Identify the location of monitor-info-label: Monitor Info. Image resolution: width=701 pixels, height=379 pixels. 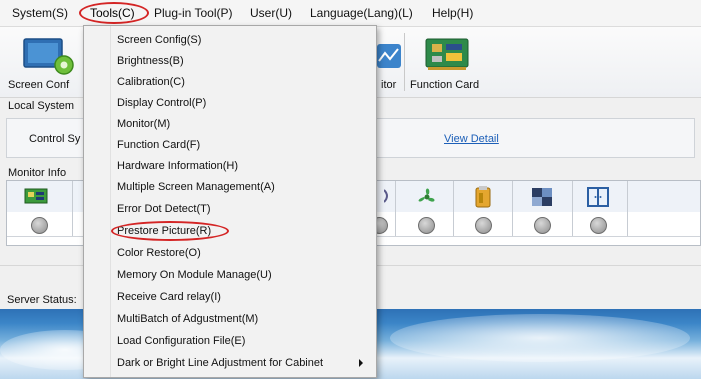
(37, 173).